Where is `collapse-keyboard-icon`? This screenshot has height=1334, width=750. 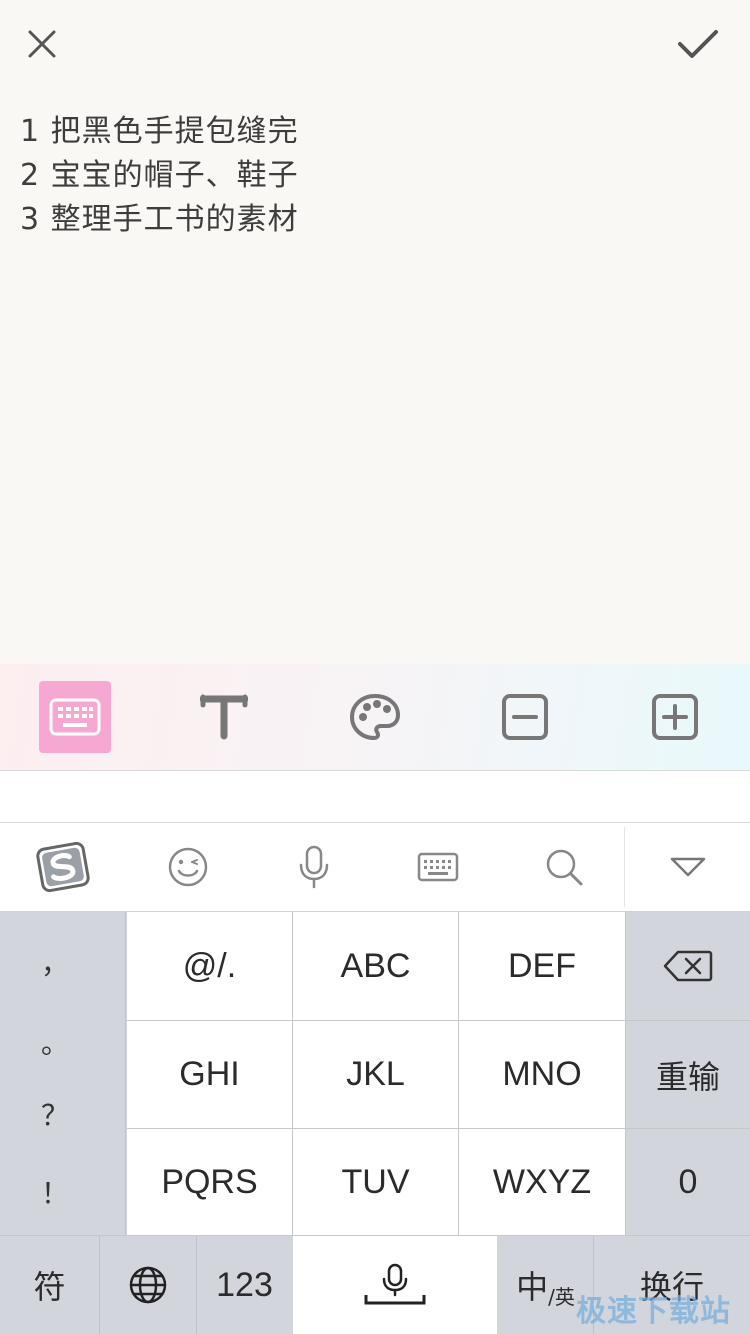 collapse-keyboard-icon is located at coordinates (688, 867).